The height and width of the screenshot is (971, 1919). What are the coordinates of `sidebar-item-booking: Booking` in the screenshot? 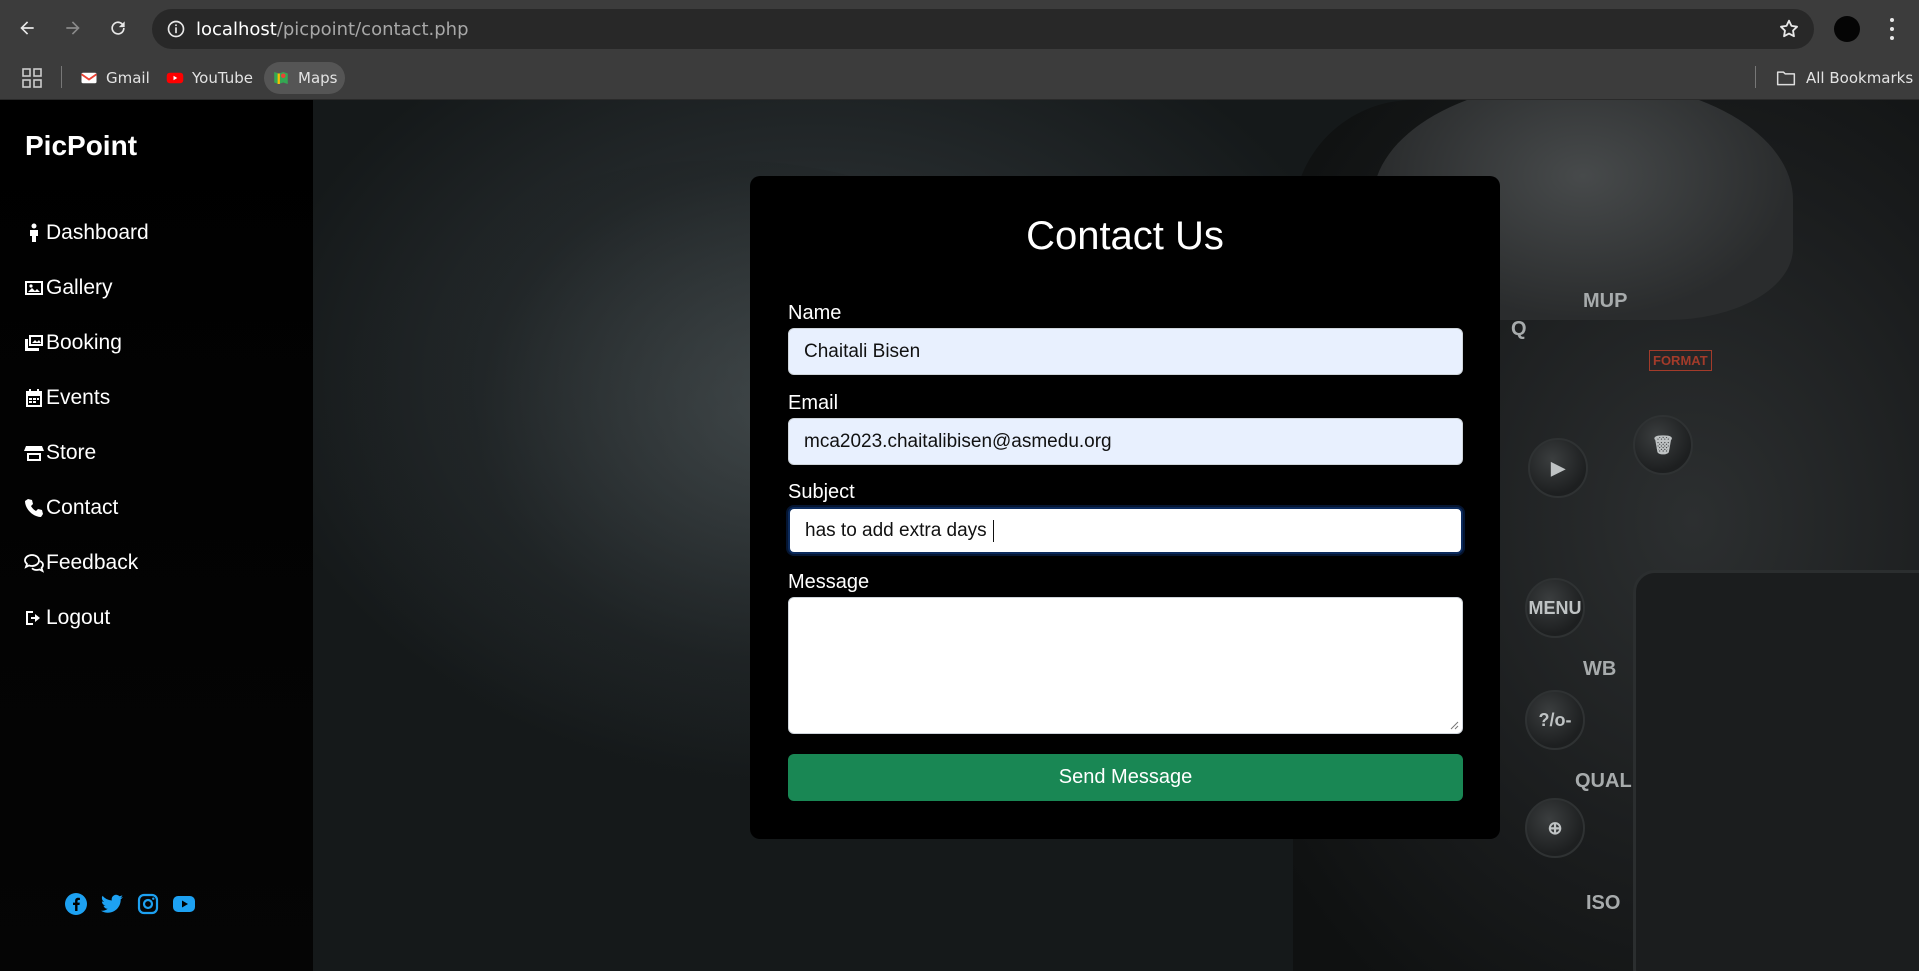 It's located at (86, 342).